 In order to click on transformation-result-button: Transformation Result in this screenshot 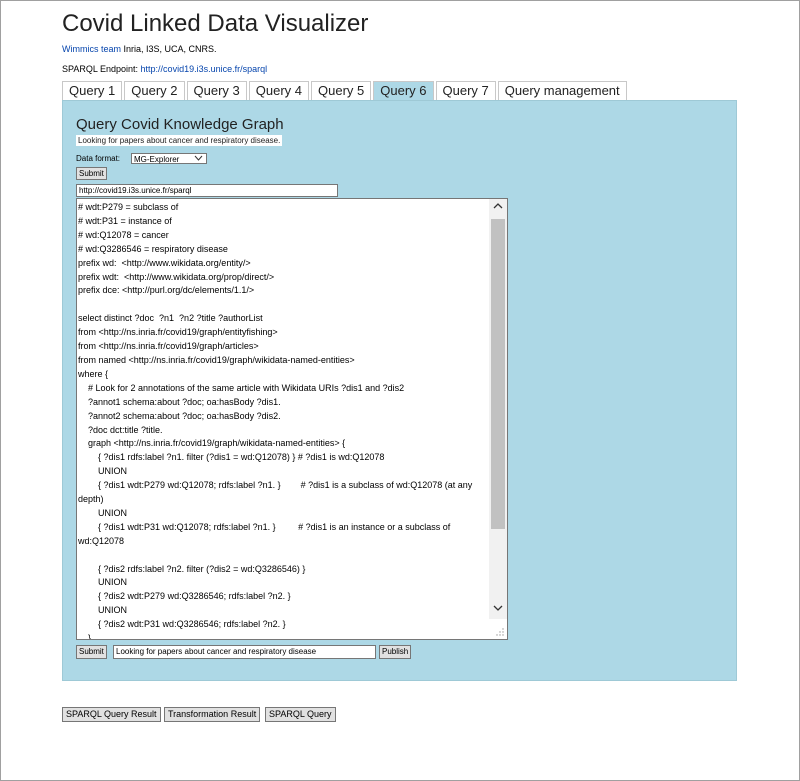, I will do `click(212, 714)`.